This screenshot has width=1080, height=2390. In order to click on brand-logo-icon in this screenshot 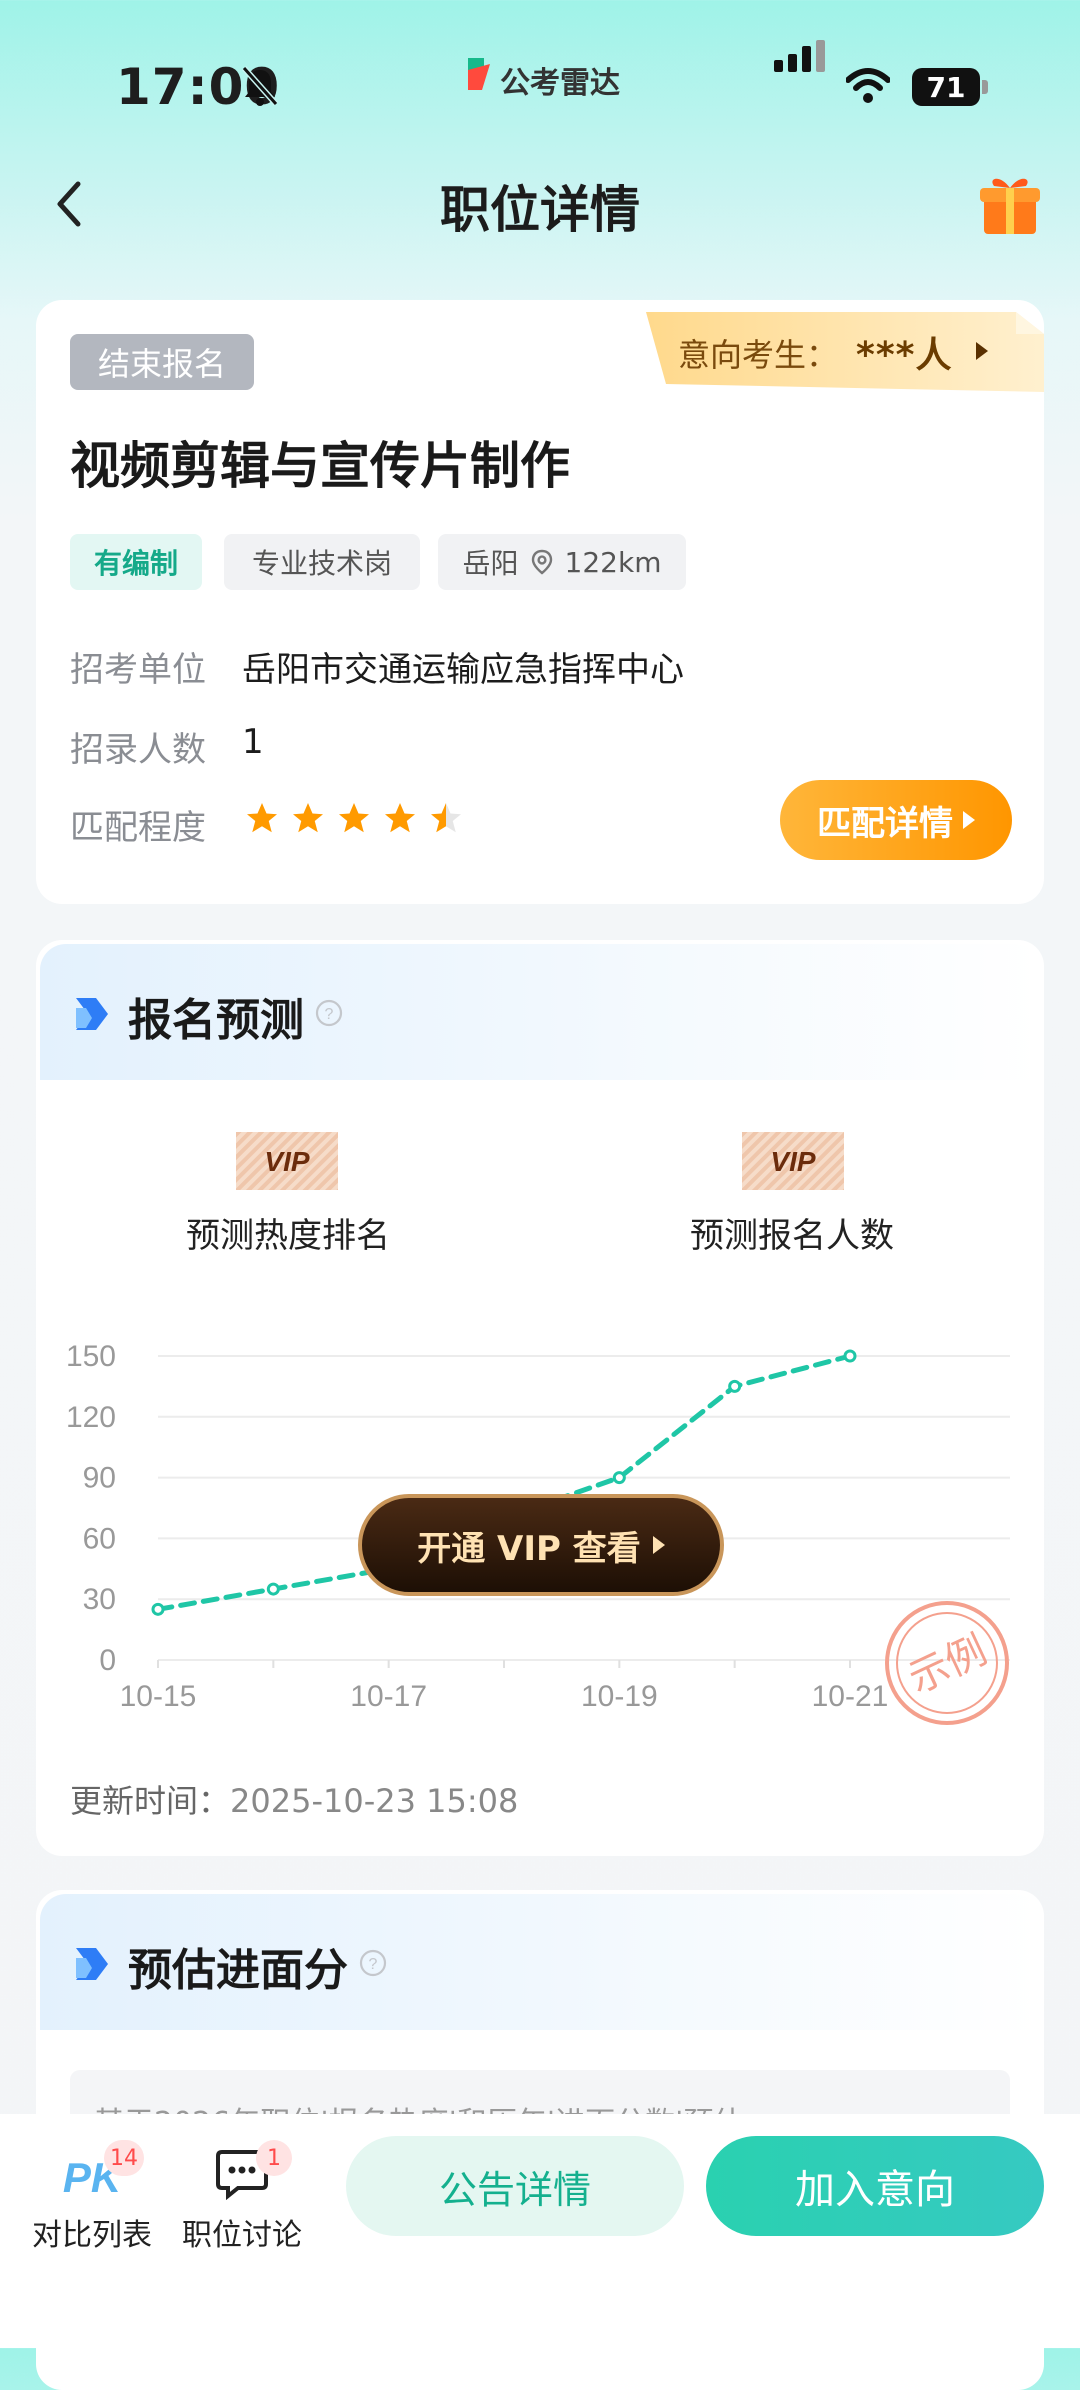, I will do `click(479, 74)`.